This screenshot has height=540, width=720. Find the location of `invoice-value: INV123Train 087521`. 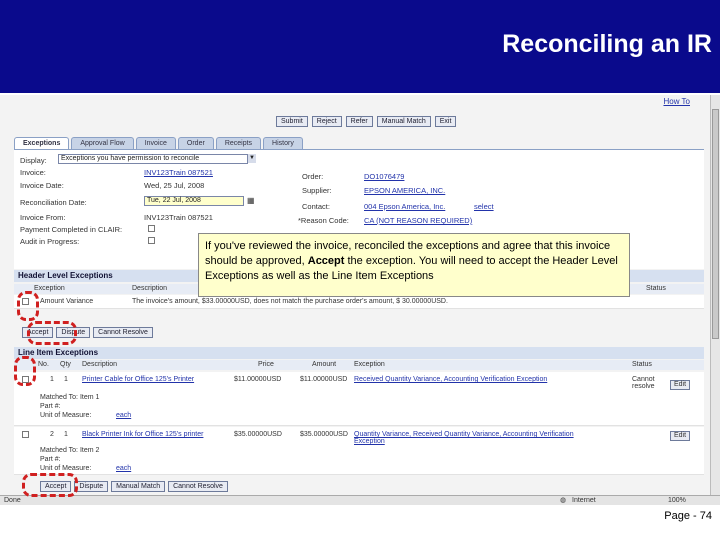

invoice-value: INV123Train 087521 is located at coordinates (178, 172).